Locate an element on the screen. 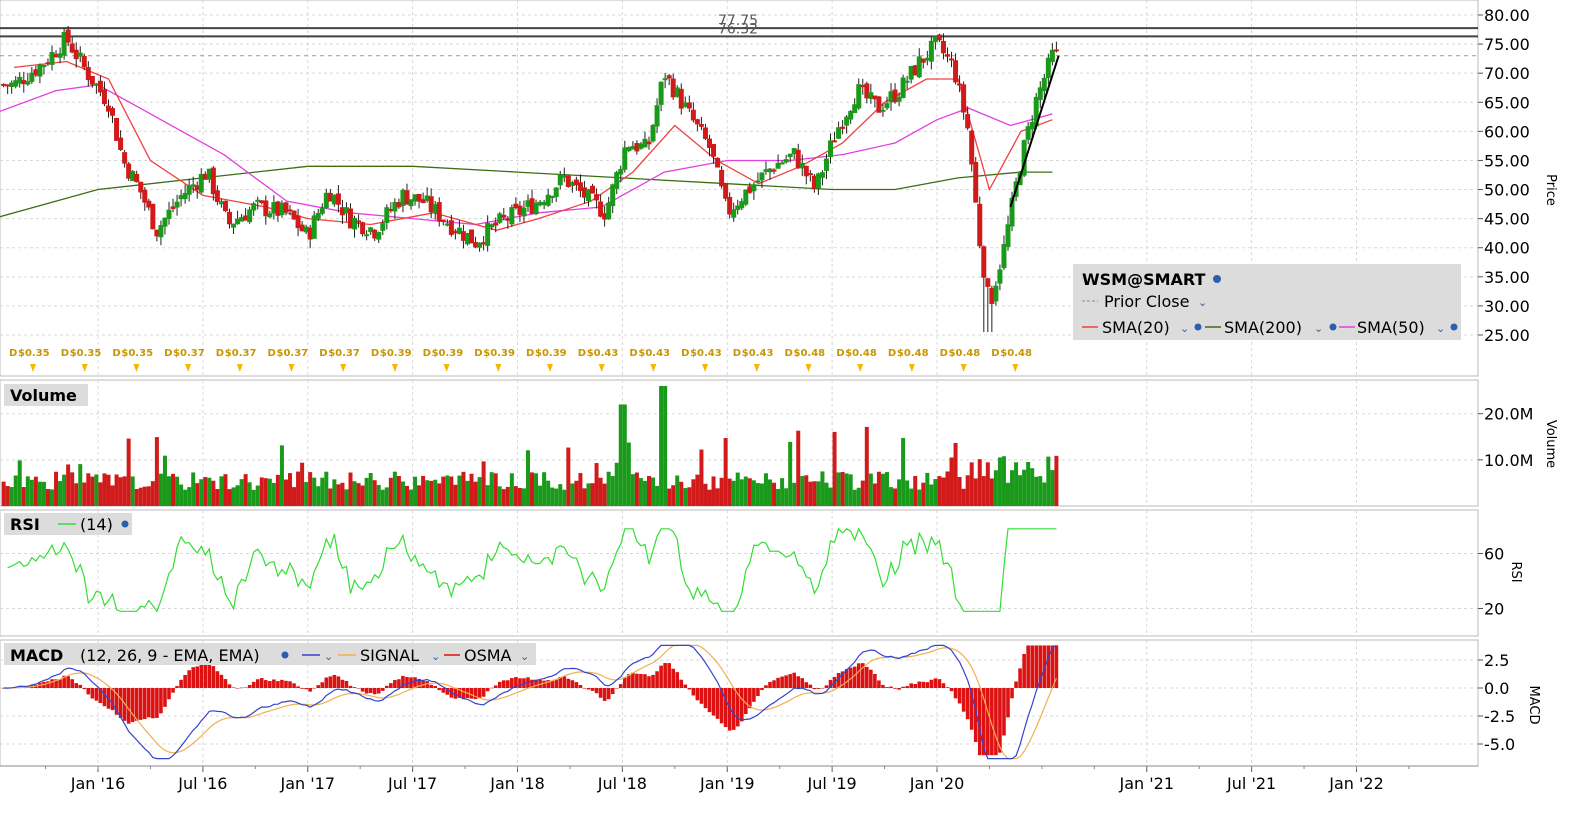  legend-prior-close: Prior Close is located at coordinates (1146, 301).